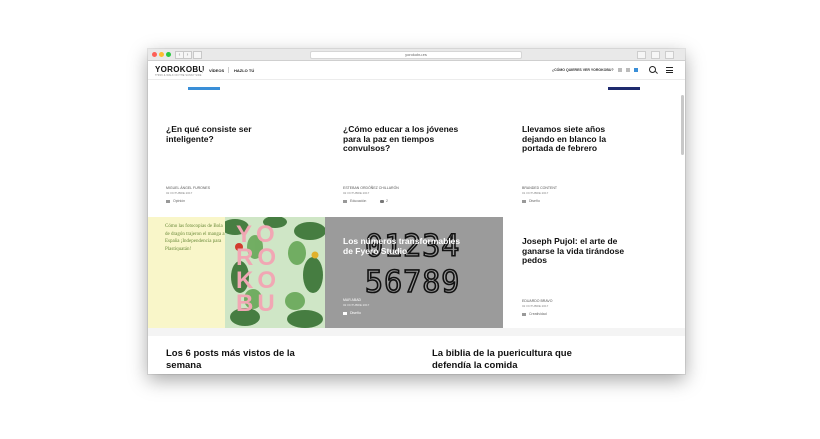 This screenshot has height=439, width=820. I want to click on article-author: ESTEBAN ORDÓÑEZ CHILLARÓN, so click(371, 188).